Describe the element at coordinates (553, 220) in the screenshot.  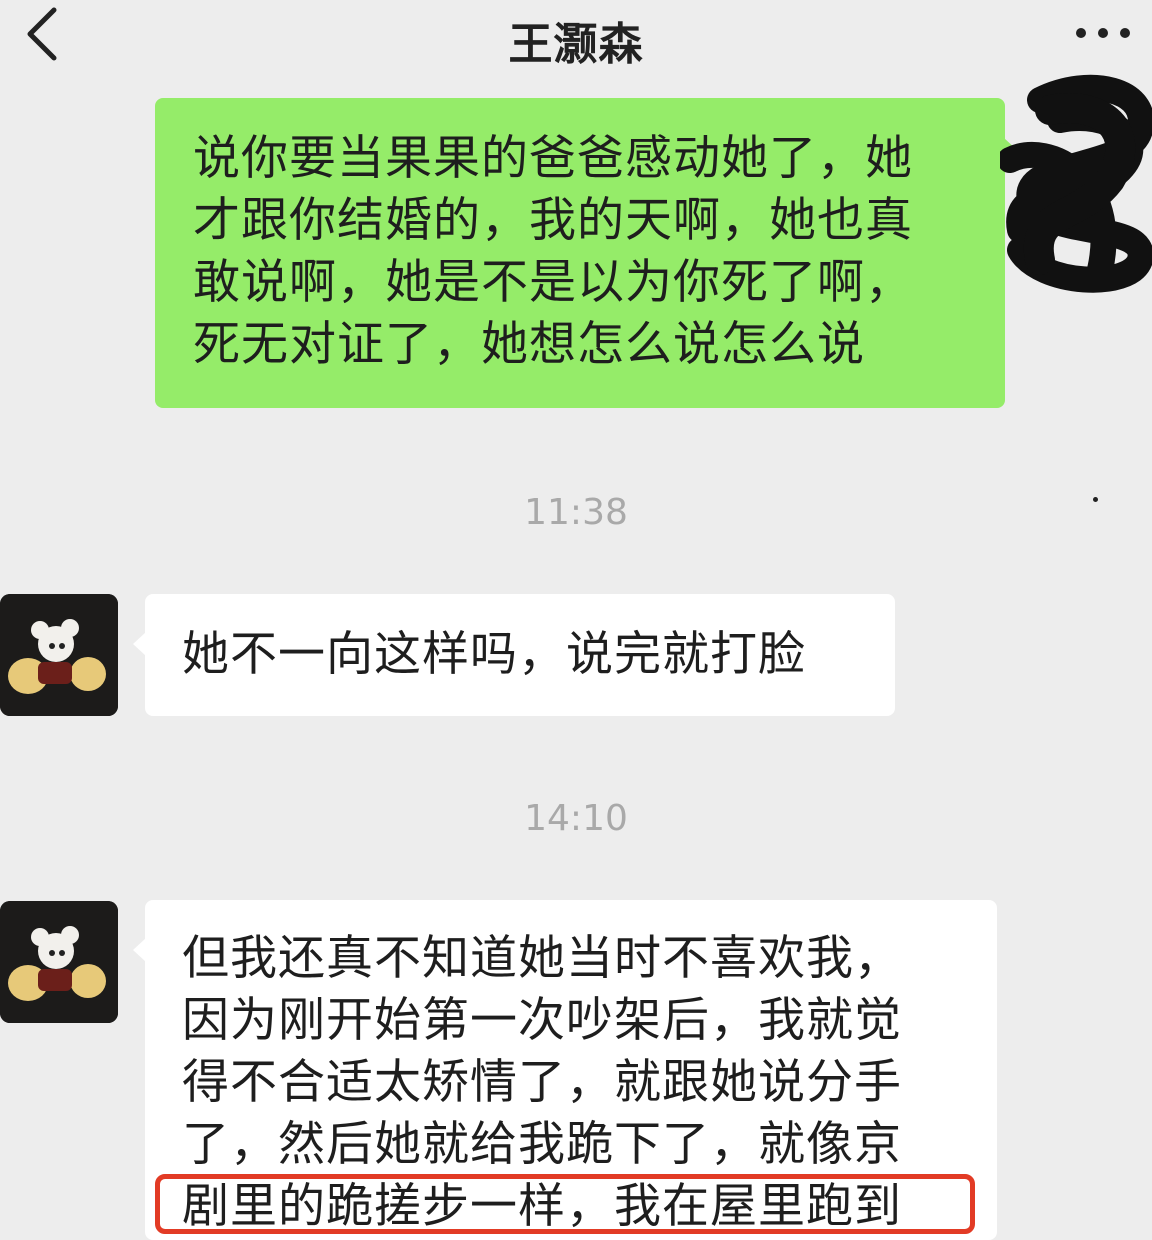
I see `message-line: 才跟你结婚的，我的天啊，她也真` at that location.